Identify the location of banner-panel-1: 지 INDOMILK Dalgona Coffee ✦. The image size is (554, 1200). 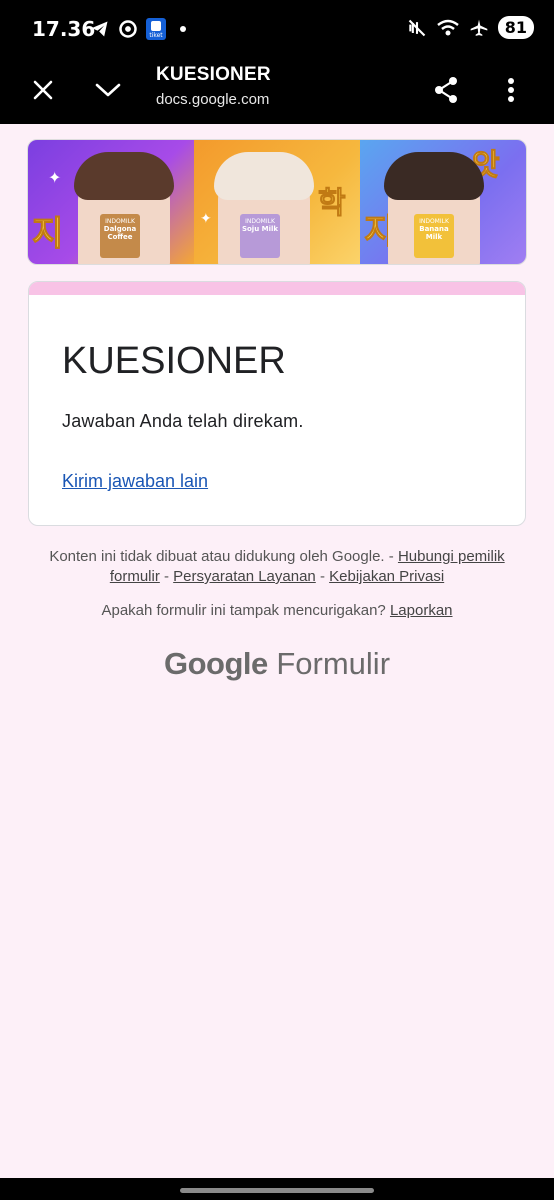
(111, 202).